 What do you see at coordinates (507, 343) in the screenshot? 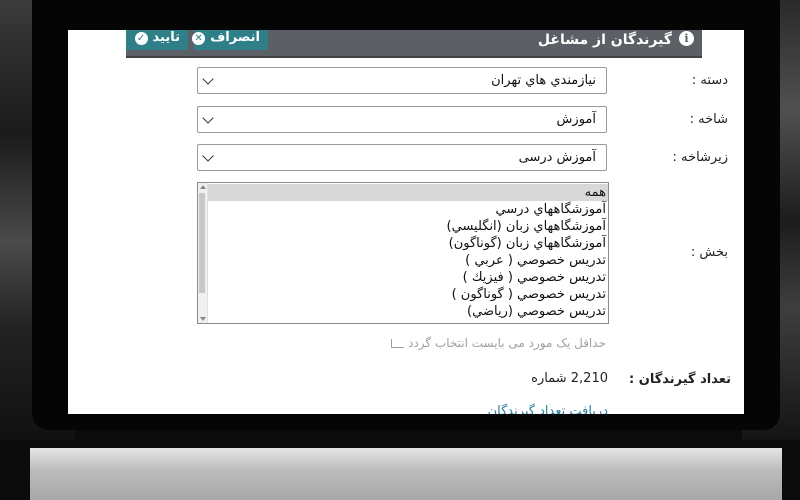
I see `hint-text: حداقل یک مورد می بایست انتخاب گردد` at bounding box center [507, 343].